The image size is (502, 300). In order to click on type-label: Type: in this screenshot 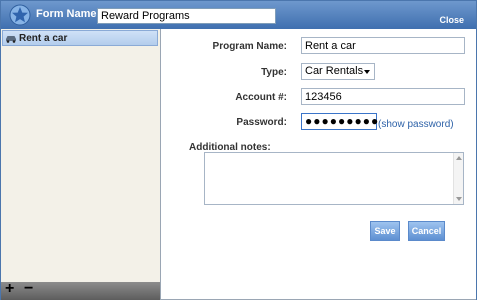, I will do `click(274, 72)`.